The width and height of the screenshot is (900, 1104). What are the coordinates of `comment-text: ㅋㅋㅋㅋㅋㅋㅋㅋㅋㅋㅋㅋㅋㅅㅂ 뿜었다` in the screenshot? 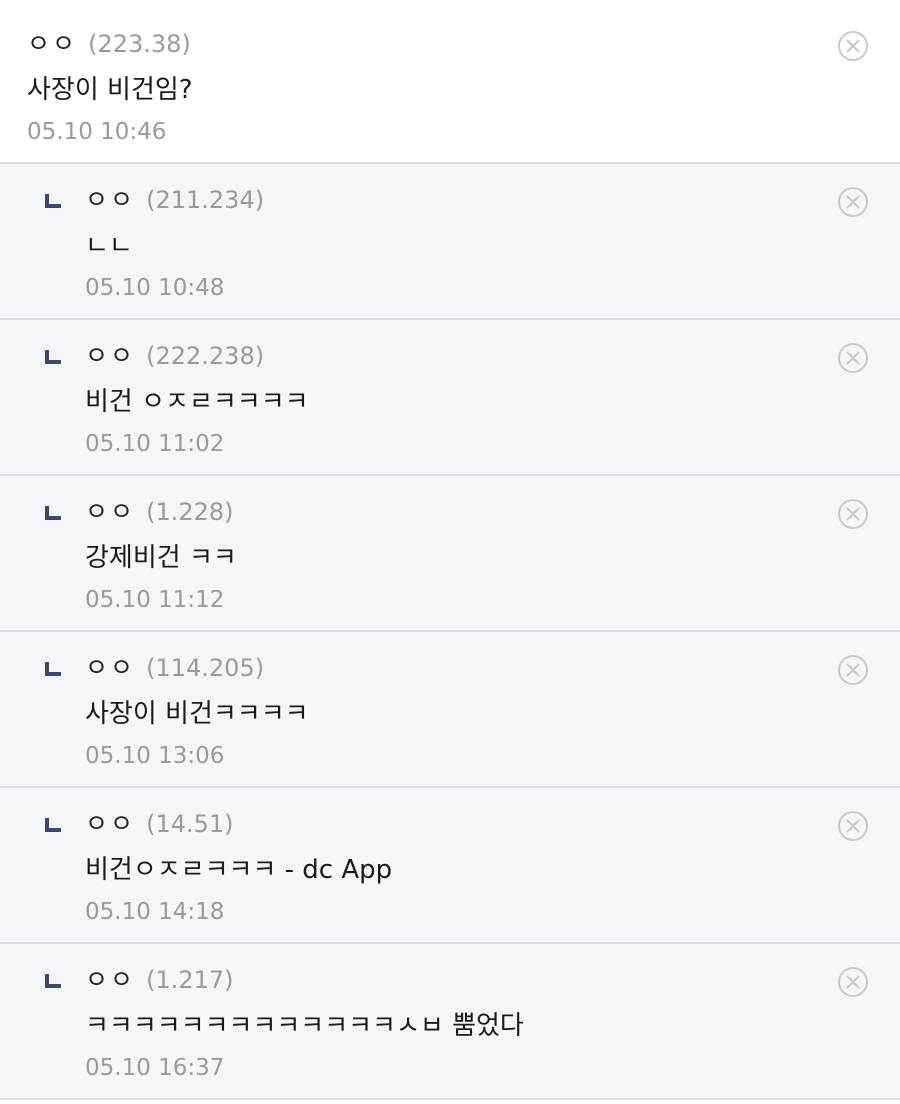 It's located at (304, 1026).